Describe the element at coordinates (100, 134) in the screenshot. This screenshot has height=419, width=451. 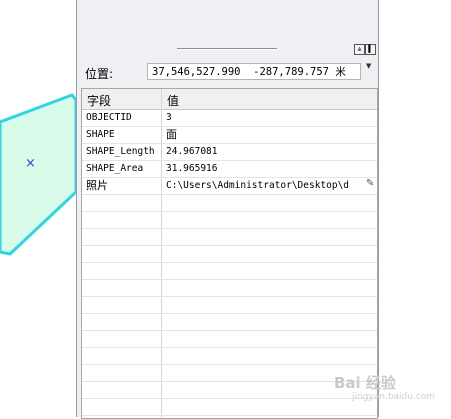
I see `field-name: SHAPE` at that location.